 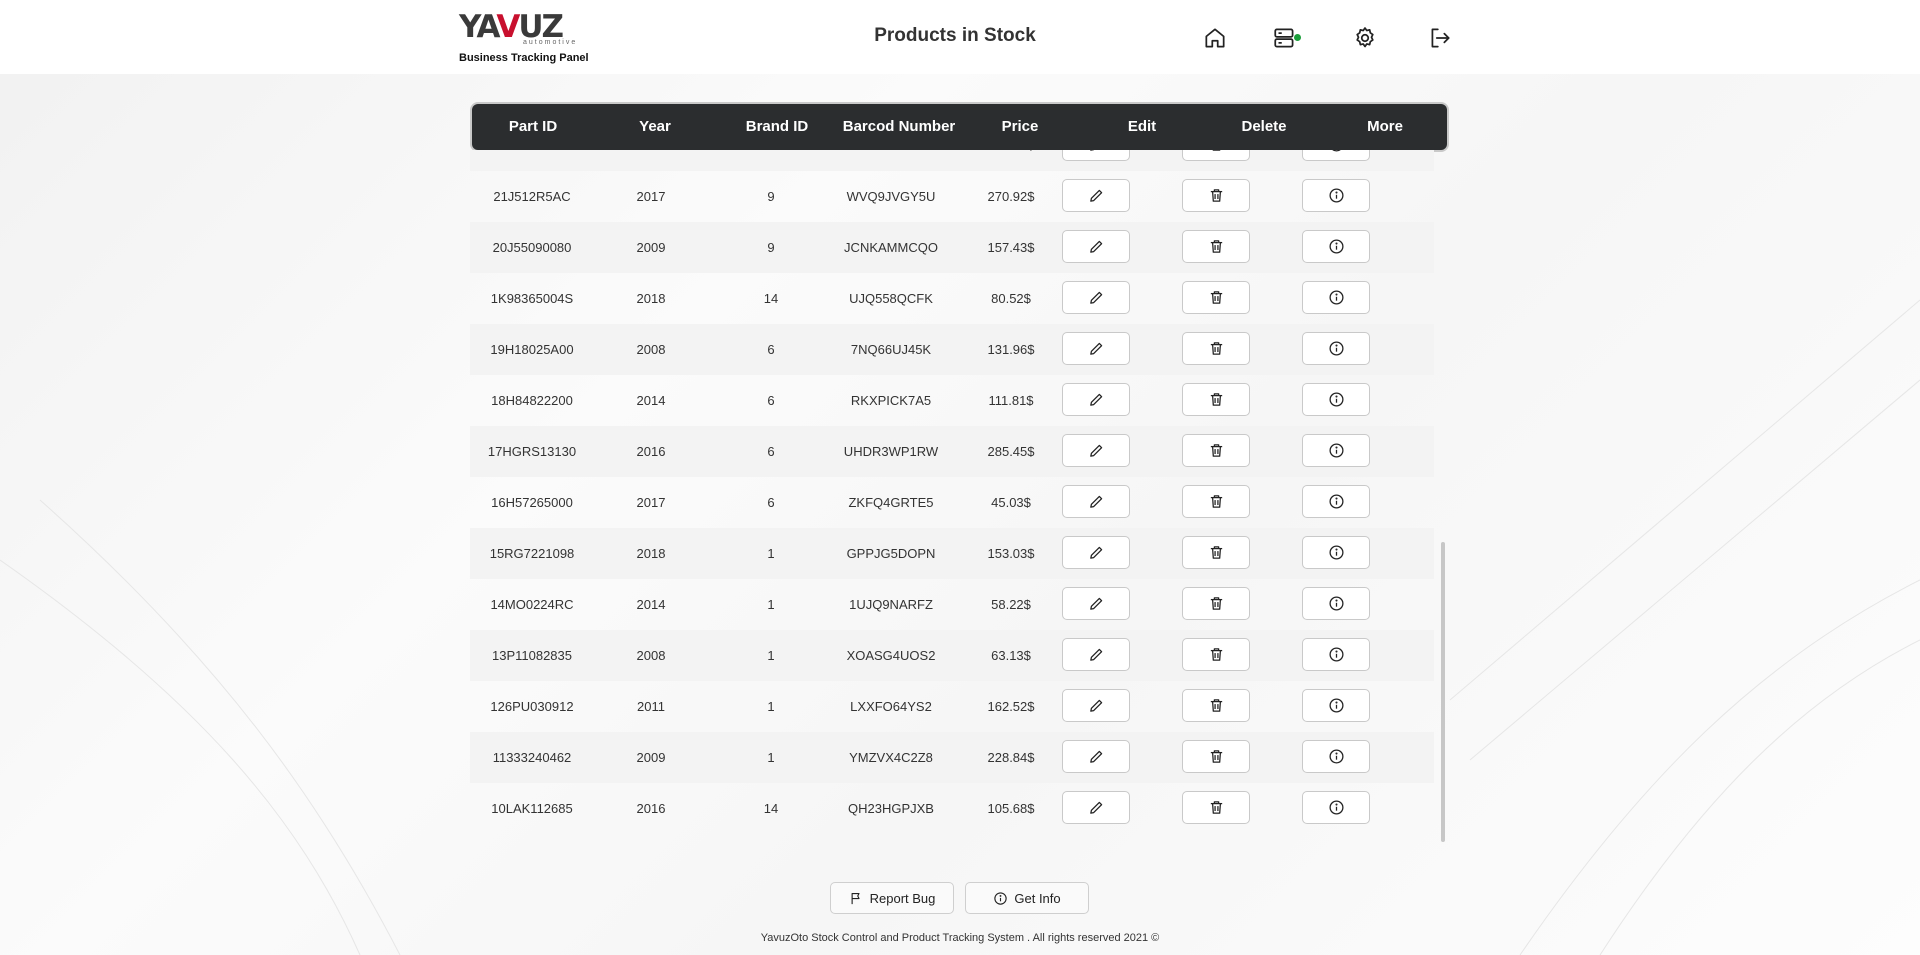 What do you see at coordinates (952, 451) in the screenshot?
I see `table-row: 17HGRS13130 2016 6 UHDR3WP1RW 285.45$` at bounding box center [952, 451].